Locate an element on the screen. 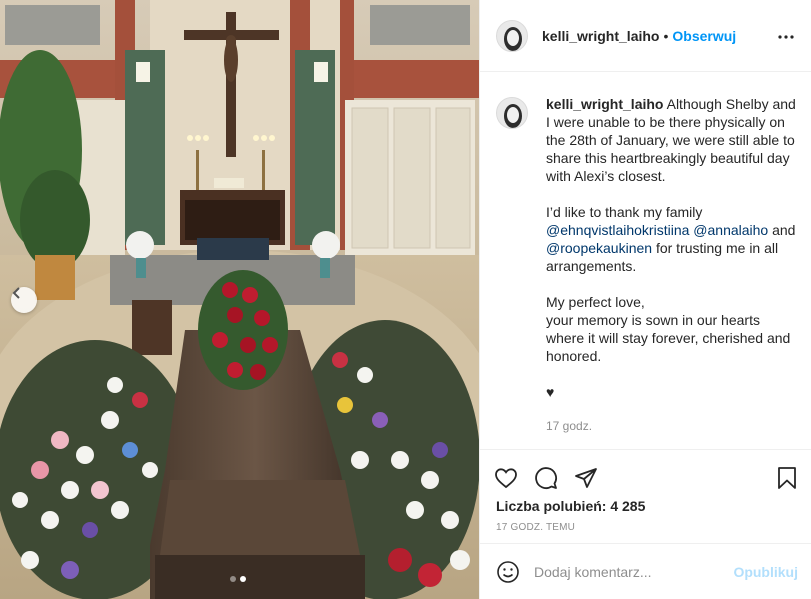 The height and width of the screenshot is (599, 811). comment-icon is located at coordinates (546, 478).